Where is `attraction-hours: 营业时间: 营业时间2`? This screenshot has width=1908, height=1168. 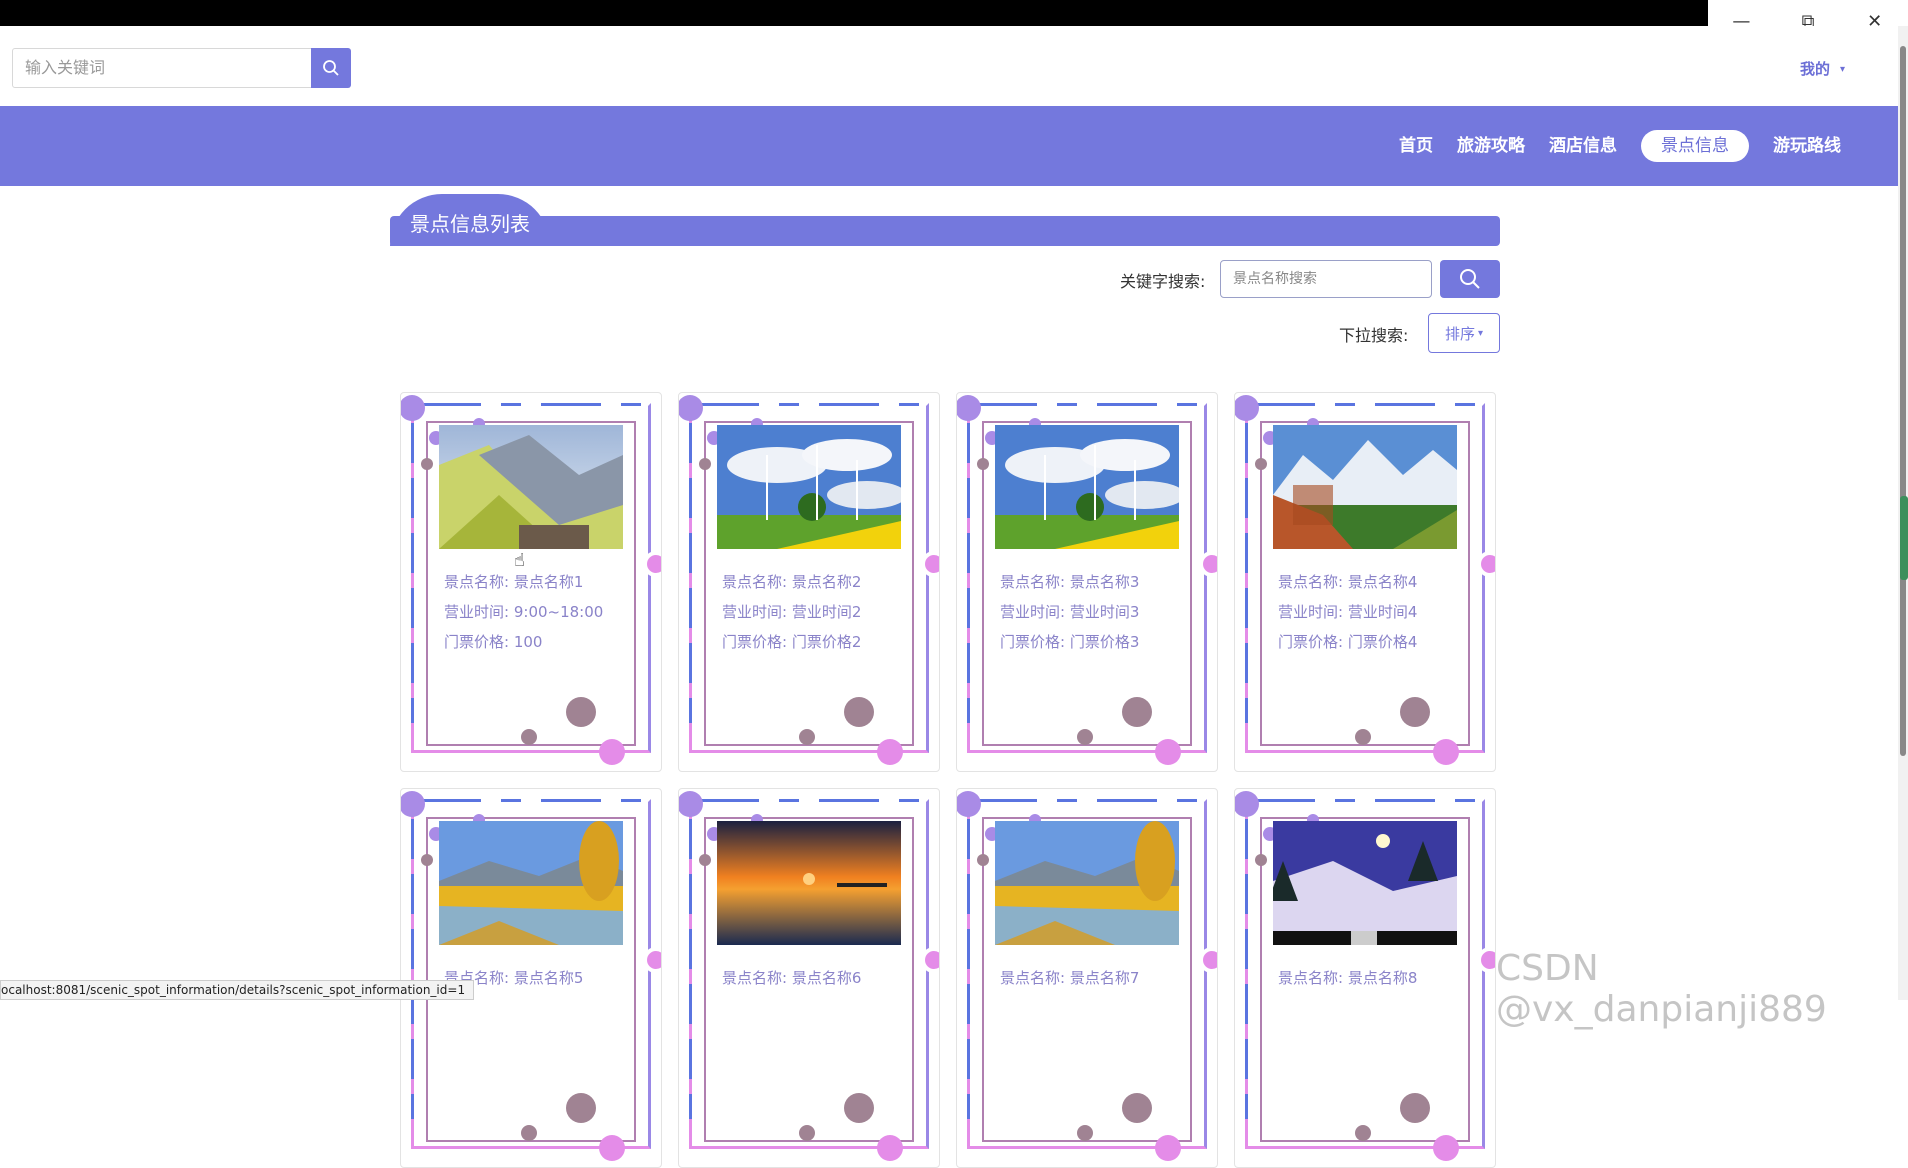 attraction-hours: 营业时间: 营业时间2 is located at coordinates (792, 612).